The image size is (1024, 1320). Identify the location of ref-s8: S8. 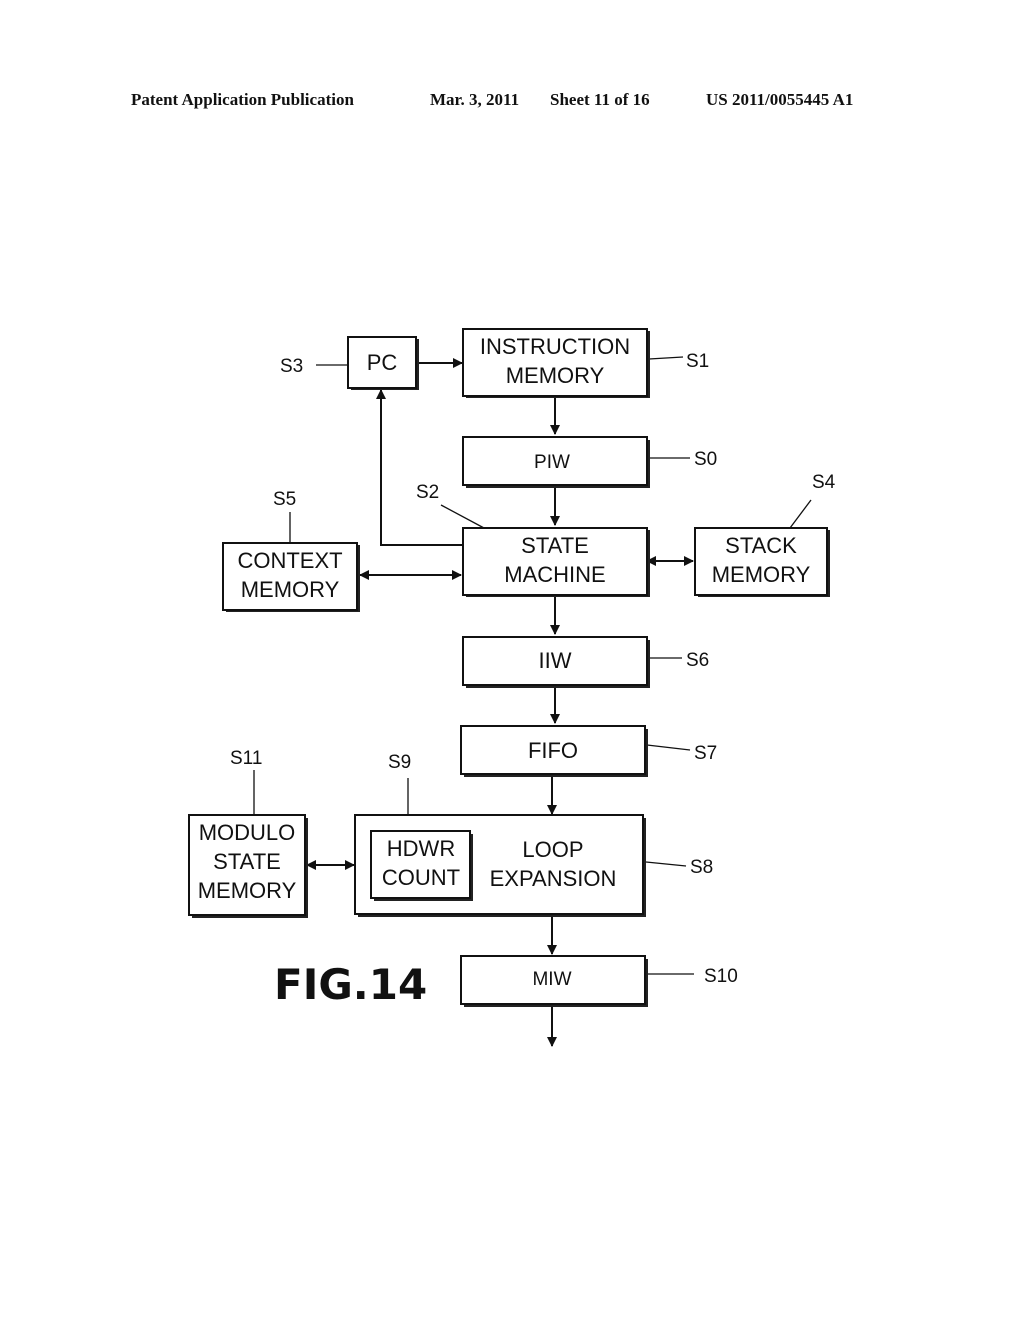
(701, 867).